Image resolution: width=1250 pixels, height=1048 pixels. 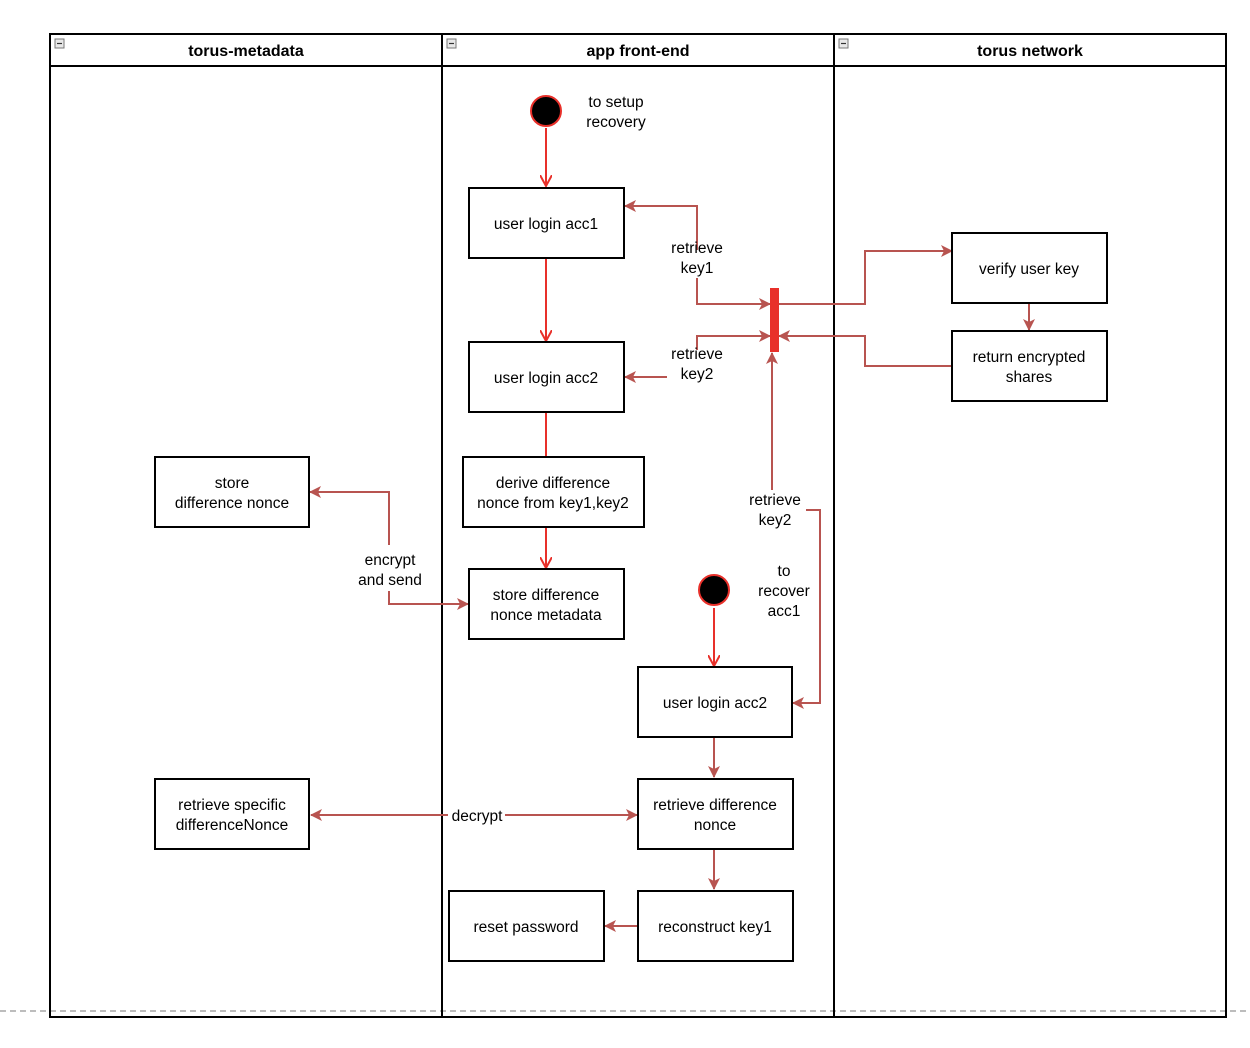 What do you see at coordinates (784, 571) in the screenshot?
I see `start-label-line: to` at bounding box center [784, 571].